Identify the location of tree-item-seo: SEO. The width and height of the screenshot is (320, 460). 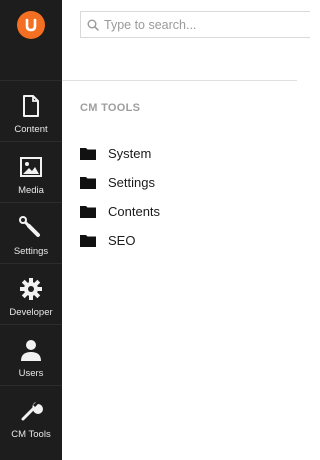
(120, 240).